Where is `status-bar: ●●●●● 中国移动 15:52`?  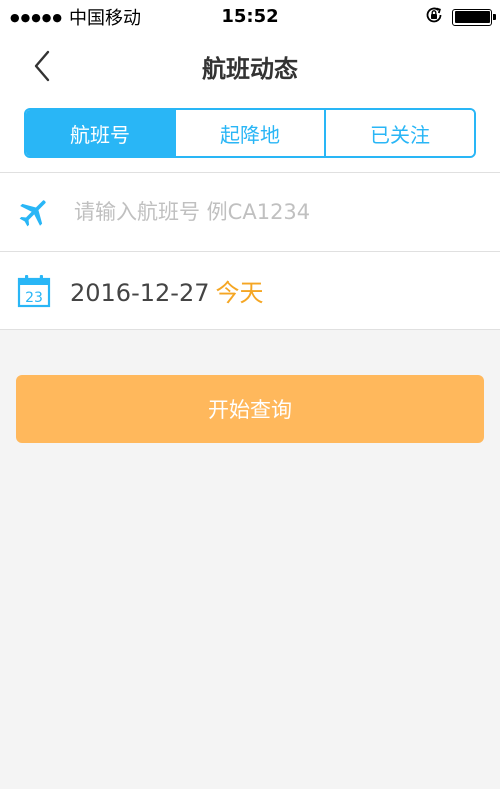 status-bar: ●●●●● 中国移动 15:52 is located at coordinates (250, 17).